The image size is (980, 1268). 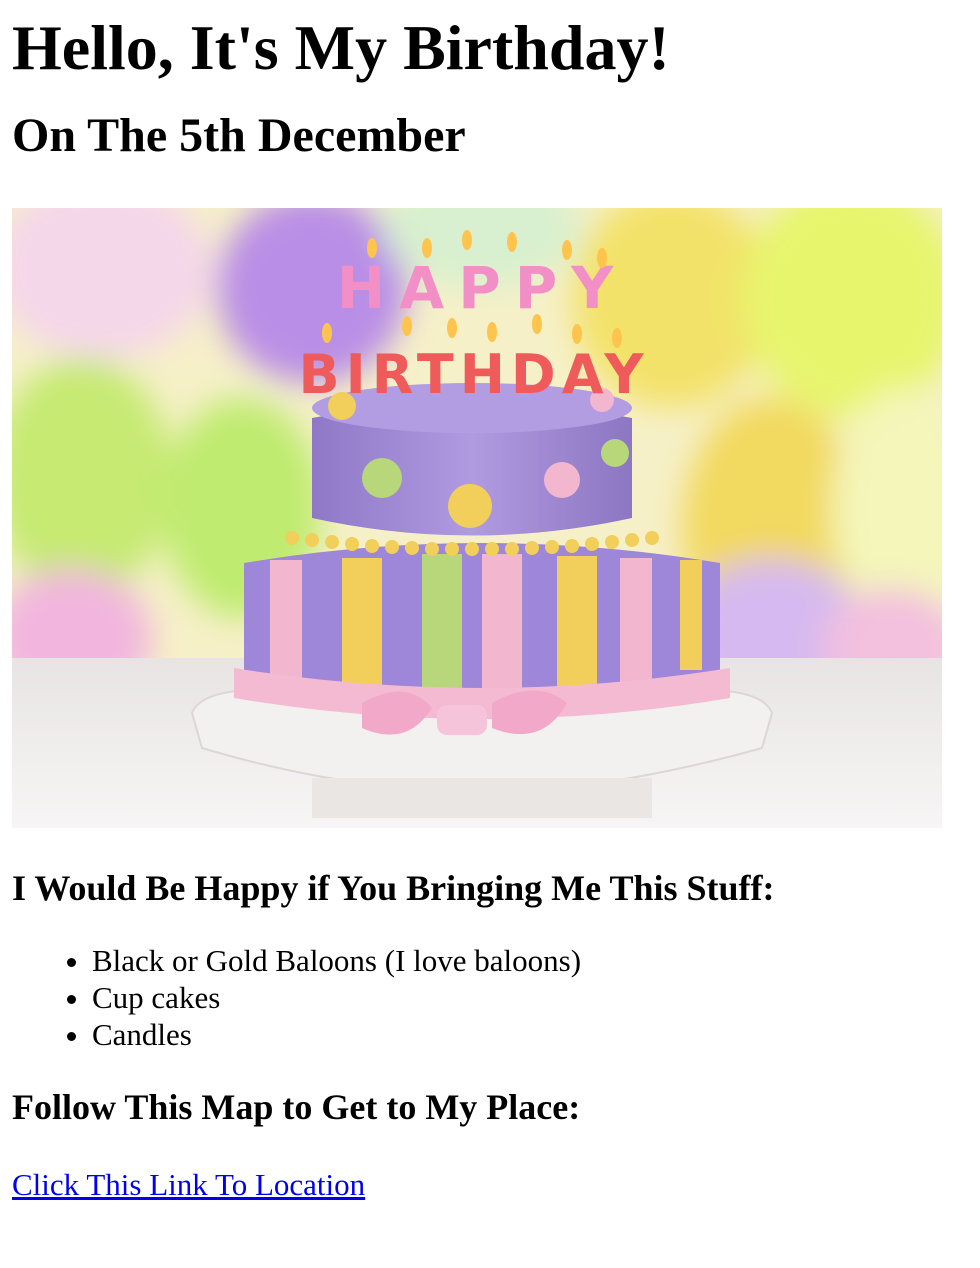 I want to click on page-subtitle: On The 5th December, so click(x=239, y=135).